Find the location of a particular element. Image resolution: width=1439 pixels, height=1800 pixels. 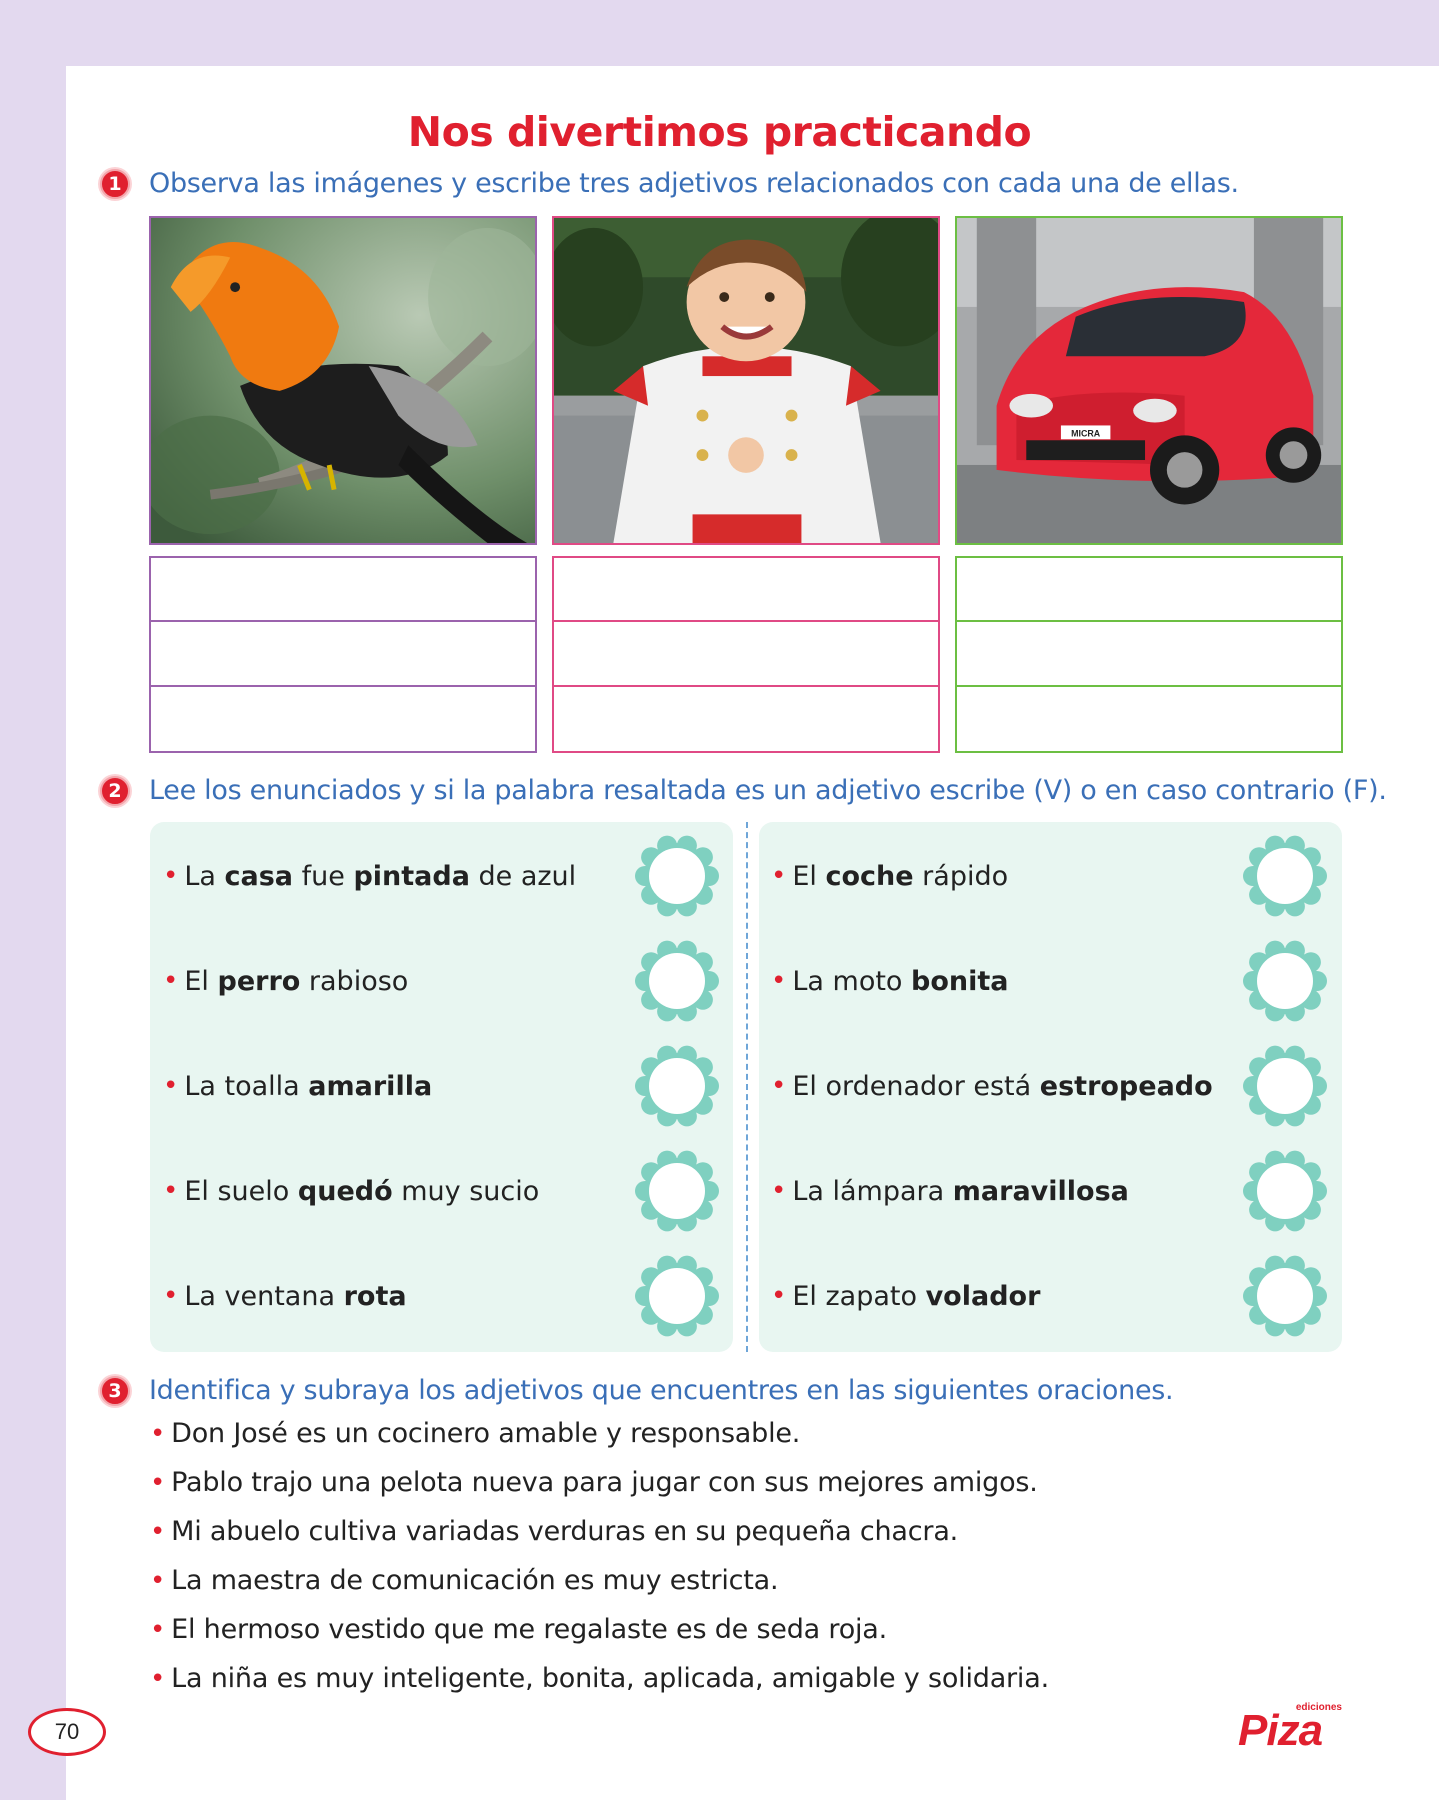

answer-grid-car is located at coordinates (1149, 654).